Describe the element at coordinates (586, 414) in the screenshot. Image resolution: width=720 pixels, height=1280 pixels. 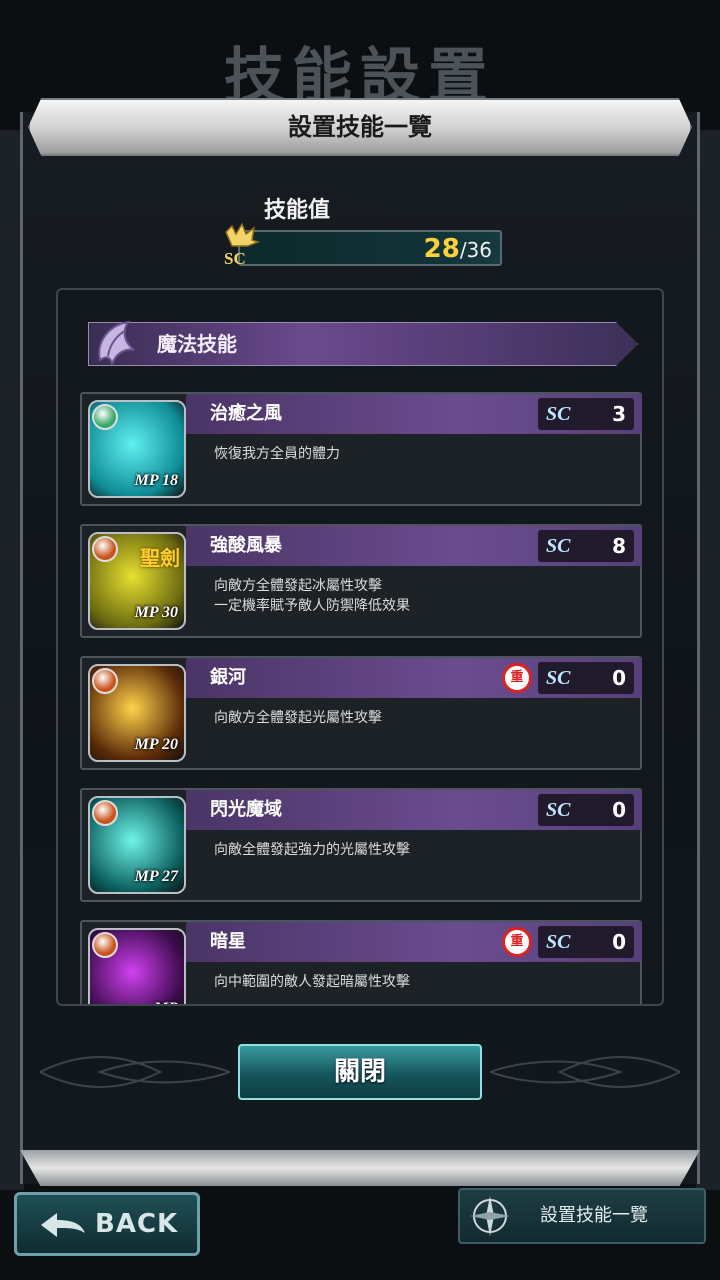
I see `skill-sc-cost: SC 3` at that location.